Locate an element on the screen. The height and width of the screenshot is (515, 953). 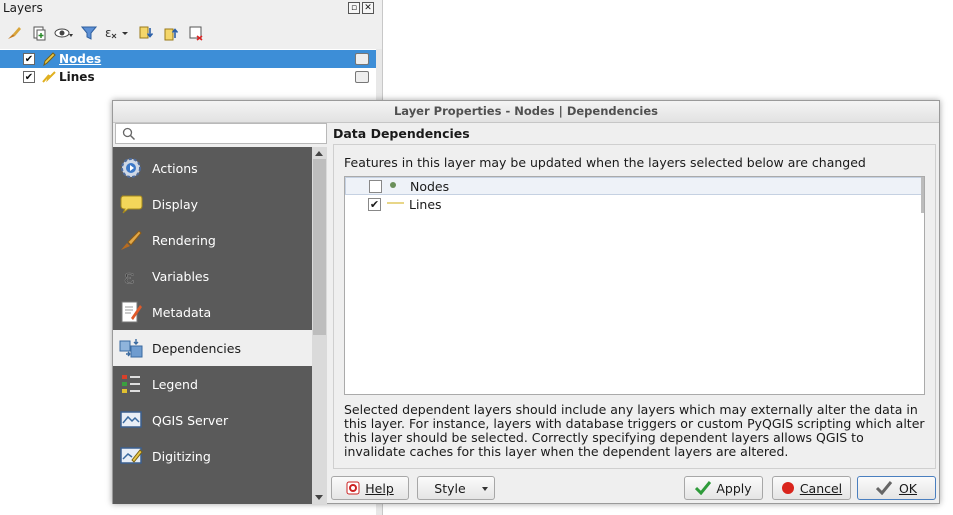
layers-toolbar: ε is located at coordinates (104, 33).